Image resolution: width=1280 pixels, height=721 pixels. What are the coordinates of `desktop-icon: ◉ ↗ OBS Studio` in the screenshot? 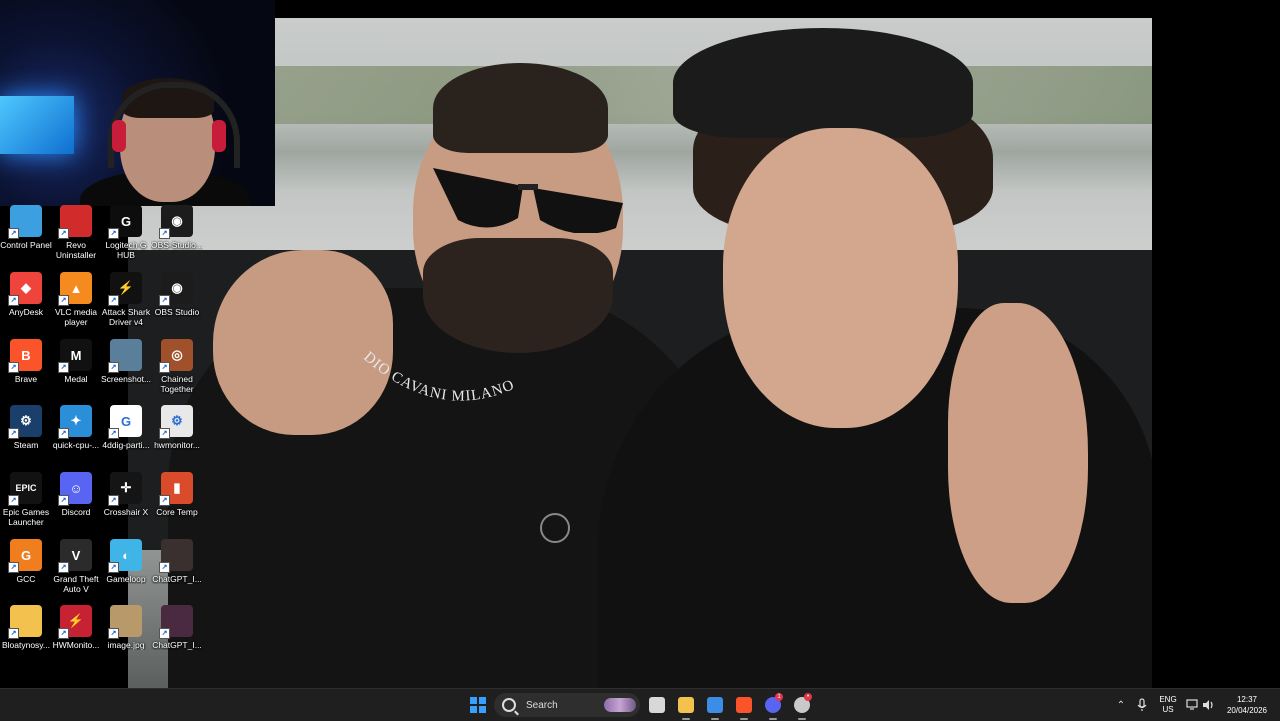 It's located at (177, 305).